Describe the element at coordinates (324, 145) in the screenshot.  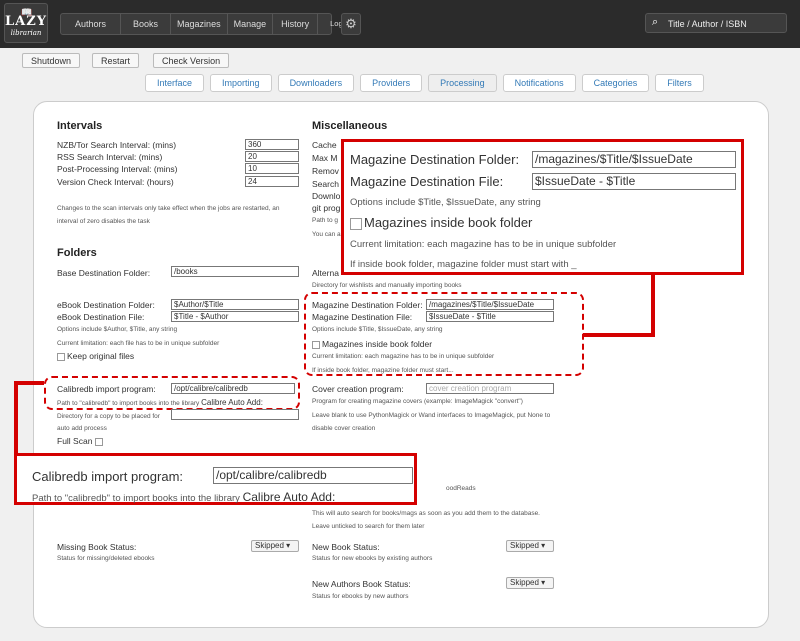
I see `misc-cache-label: Cache` at that location.